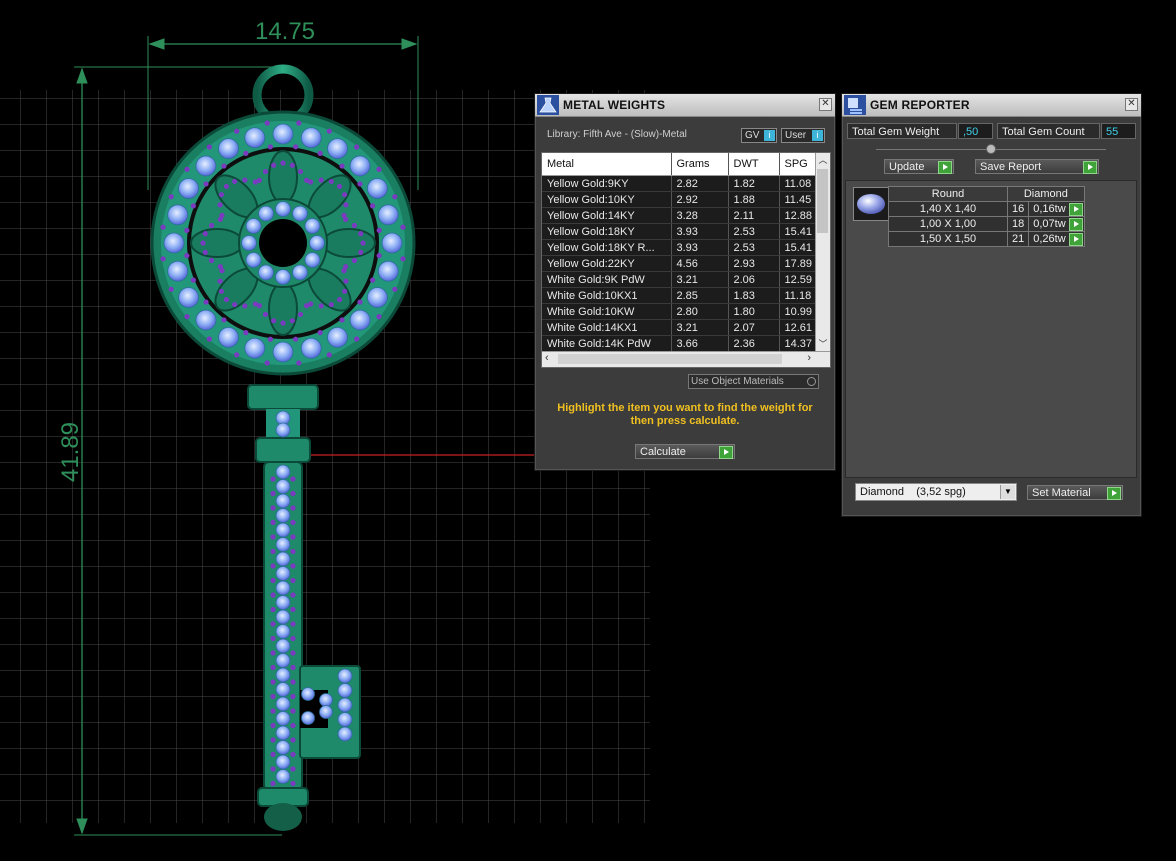  I want to click on column-header: DWT, so click(754, 164).